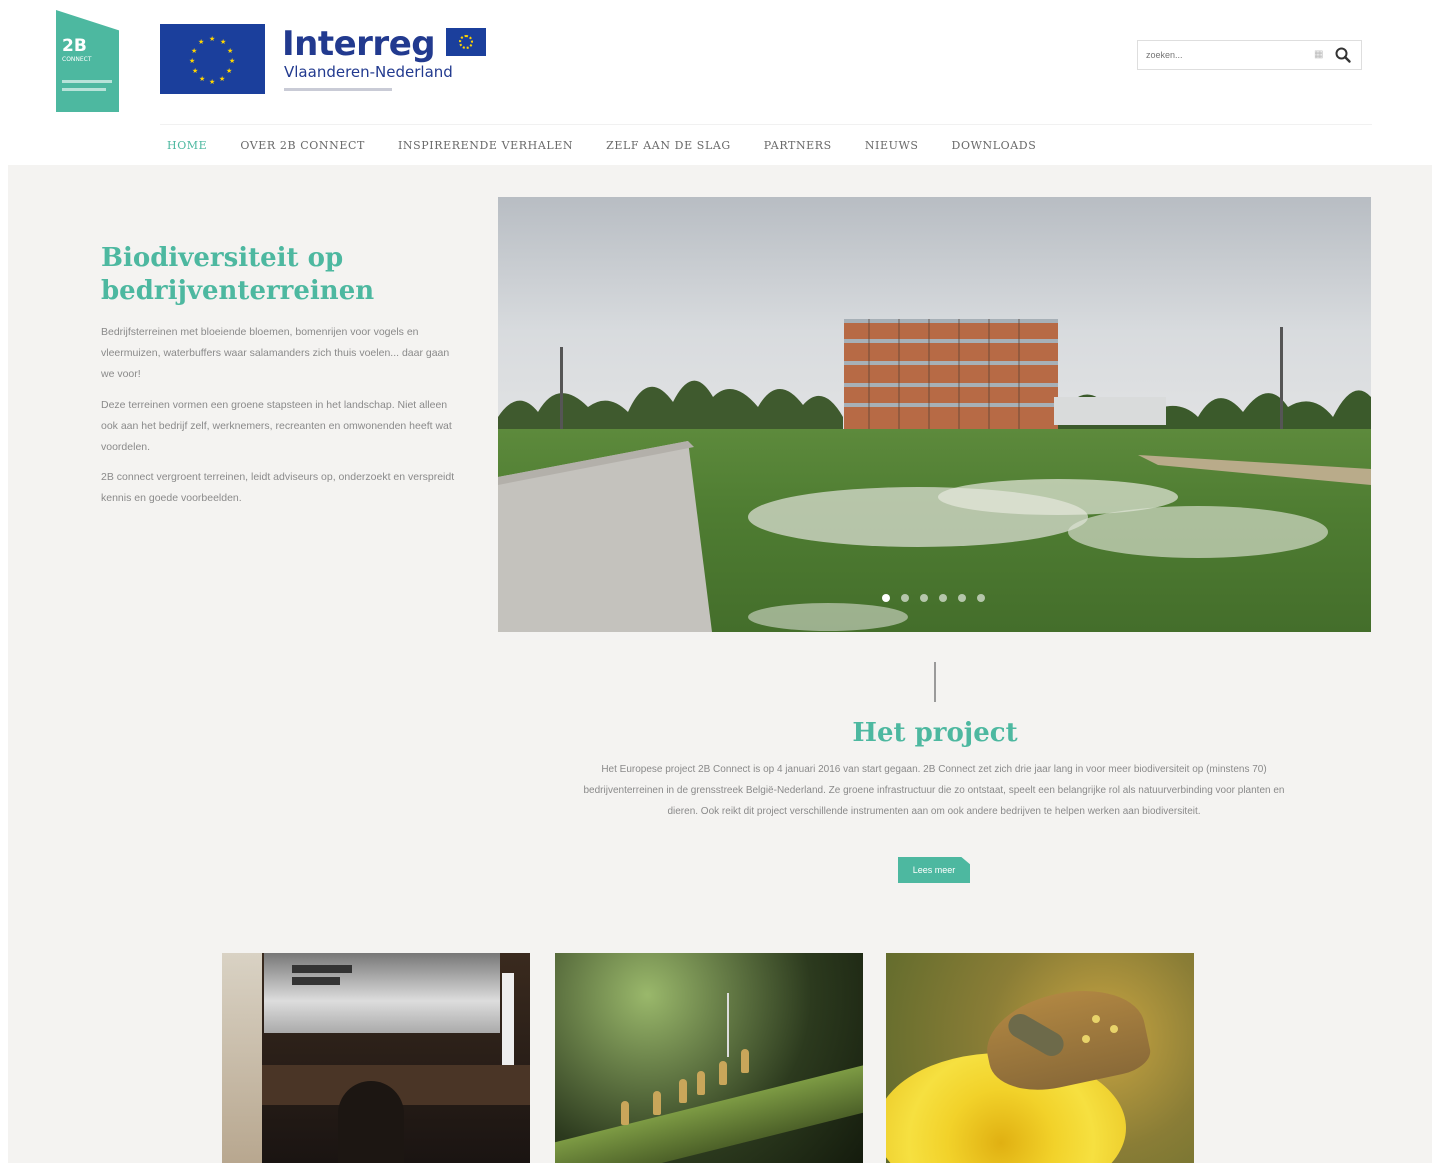 This screenshot has height=1163, width=1432. Describe the element at coordinates (1038, 555) in the screenshot. I see `hero-flowers` at that location.